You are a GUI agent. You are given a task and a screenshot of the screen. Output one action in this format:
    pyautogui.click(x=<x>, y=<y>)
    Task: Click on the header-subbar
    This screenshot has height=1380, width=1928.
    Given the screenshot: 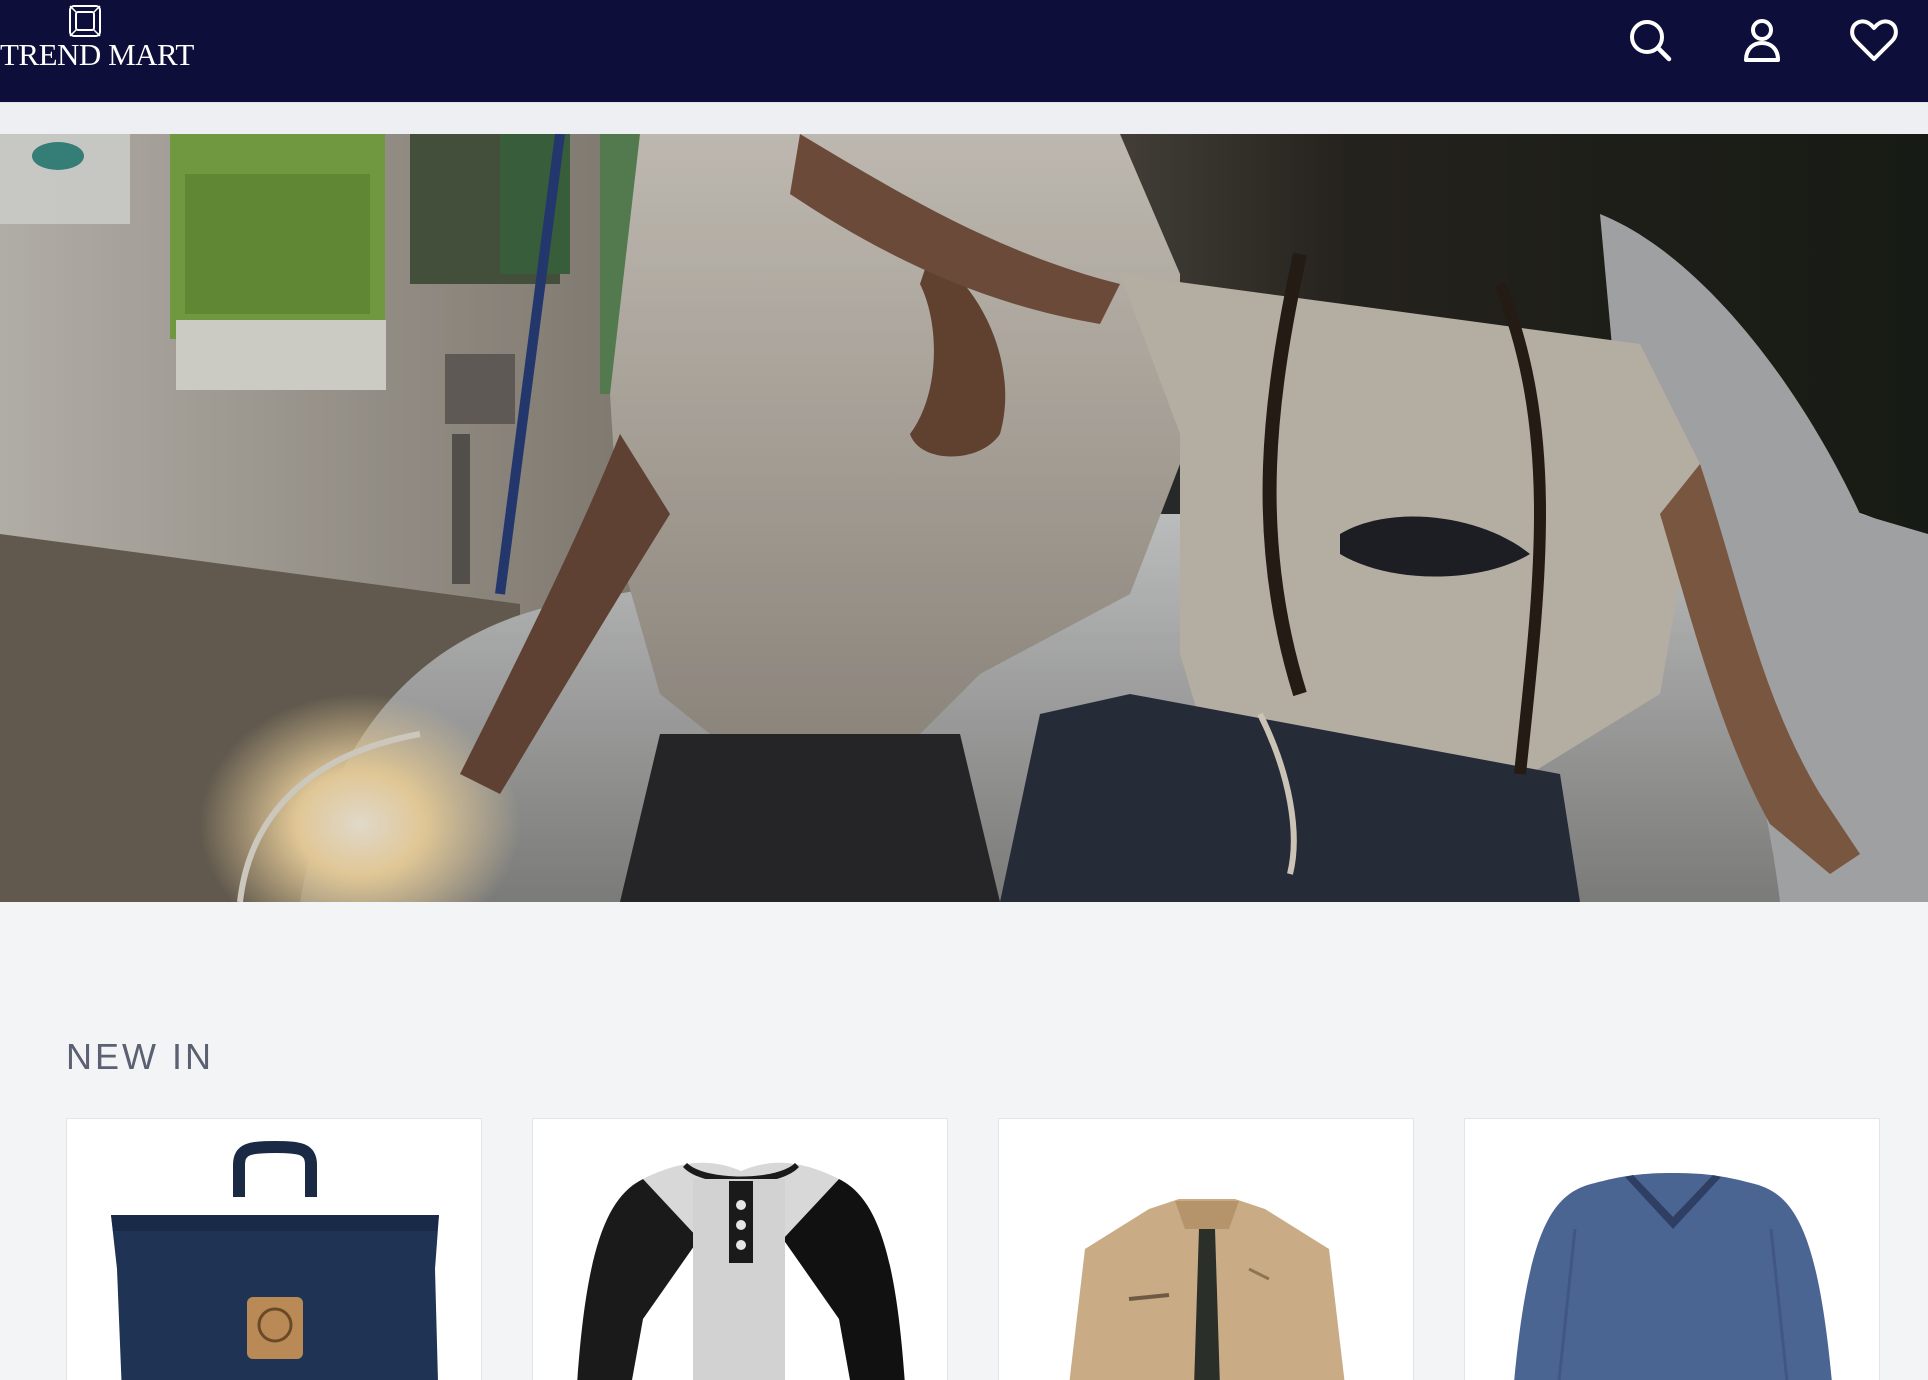 What is the action you would take?
    pyautogui.click(x=964, y=118)
    